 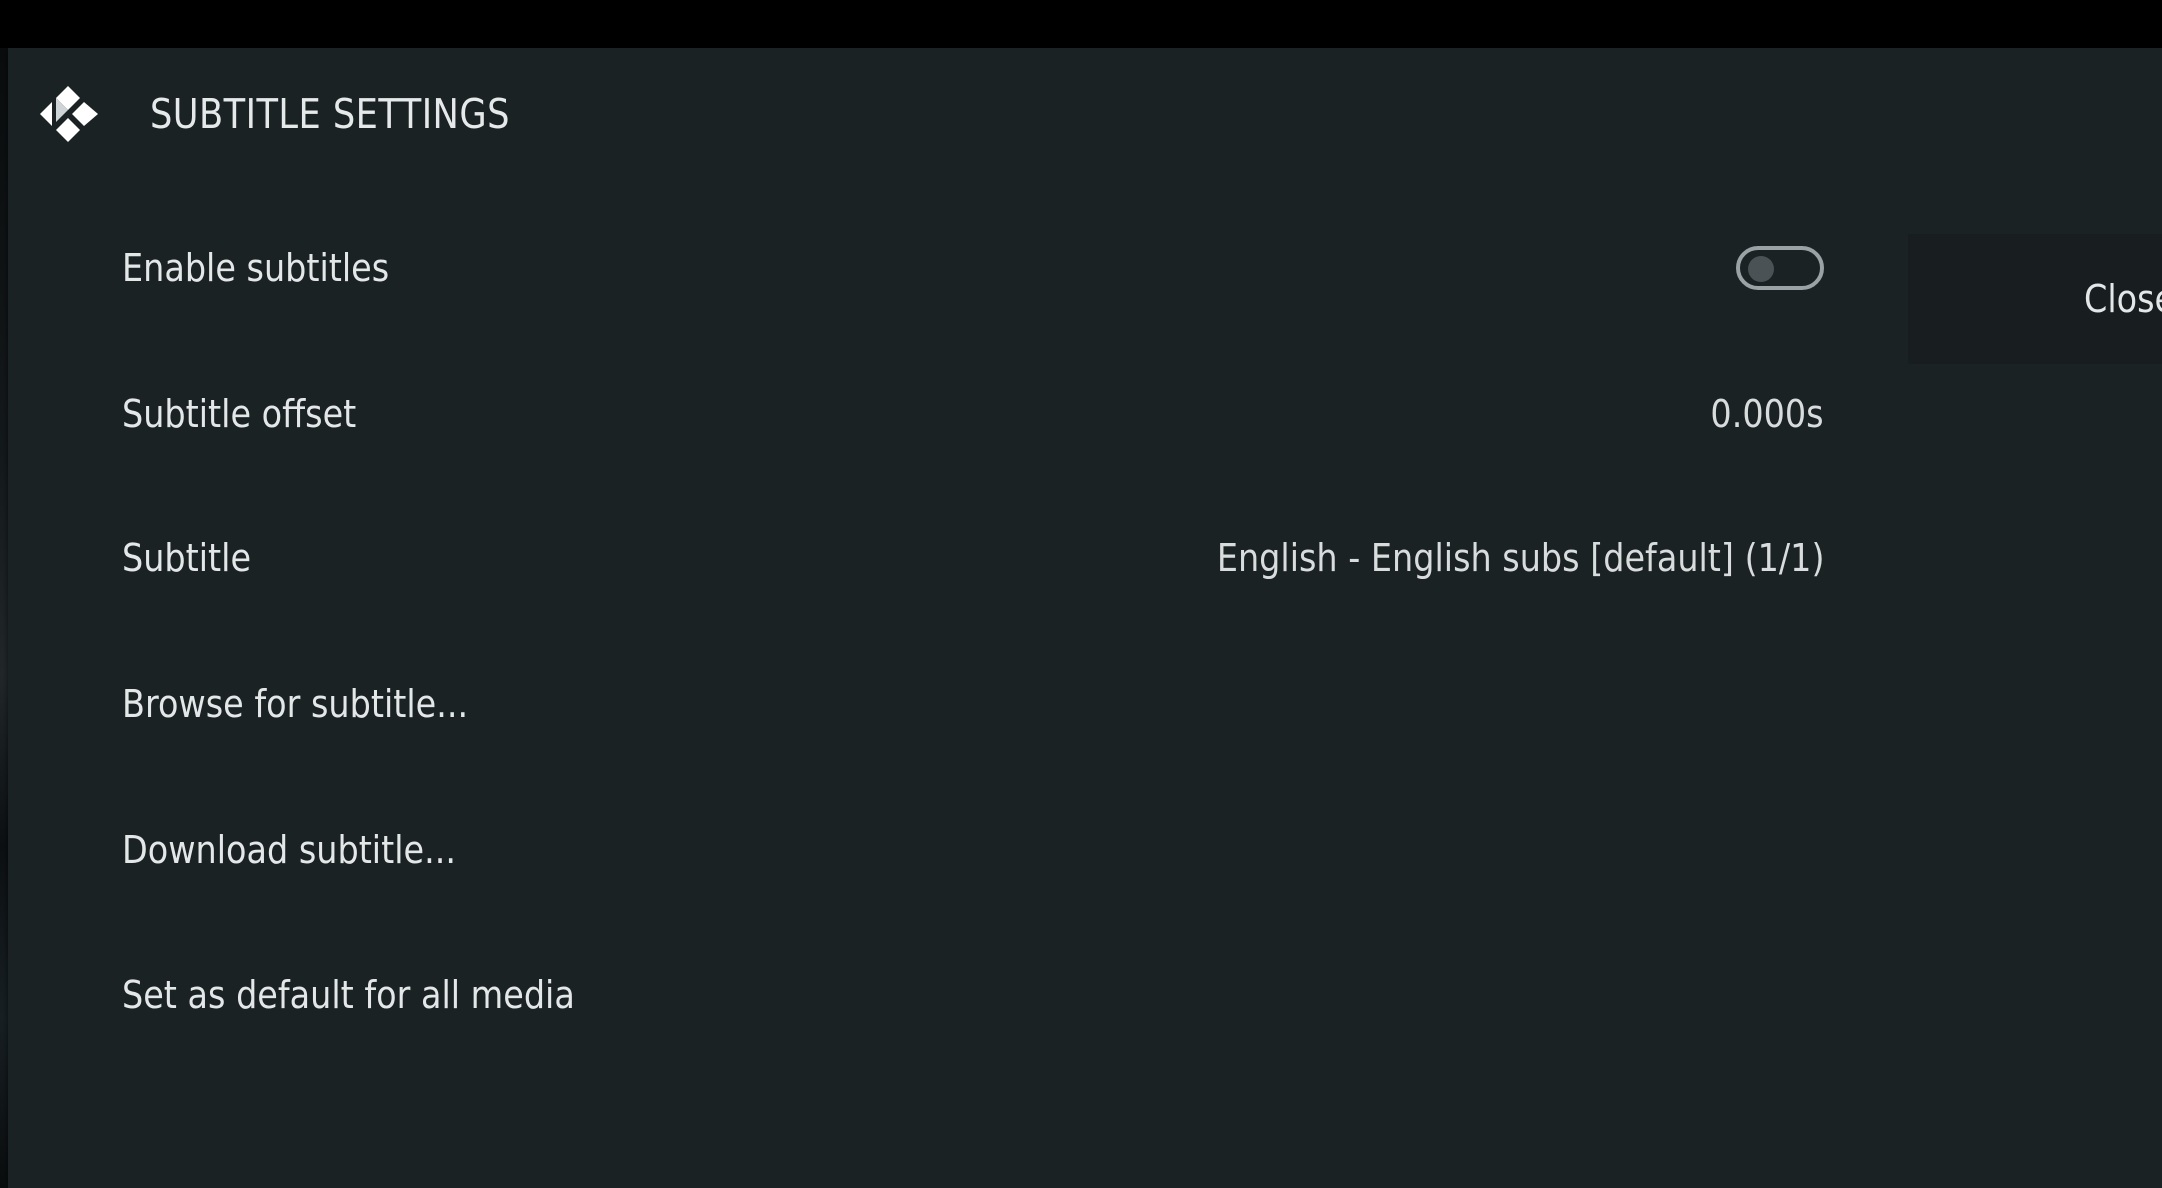 What do you see at coordinates (1761, 269) in the screenshot?
I see `toggle-knob` at bounding box center [1761, 269].